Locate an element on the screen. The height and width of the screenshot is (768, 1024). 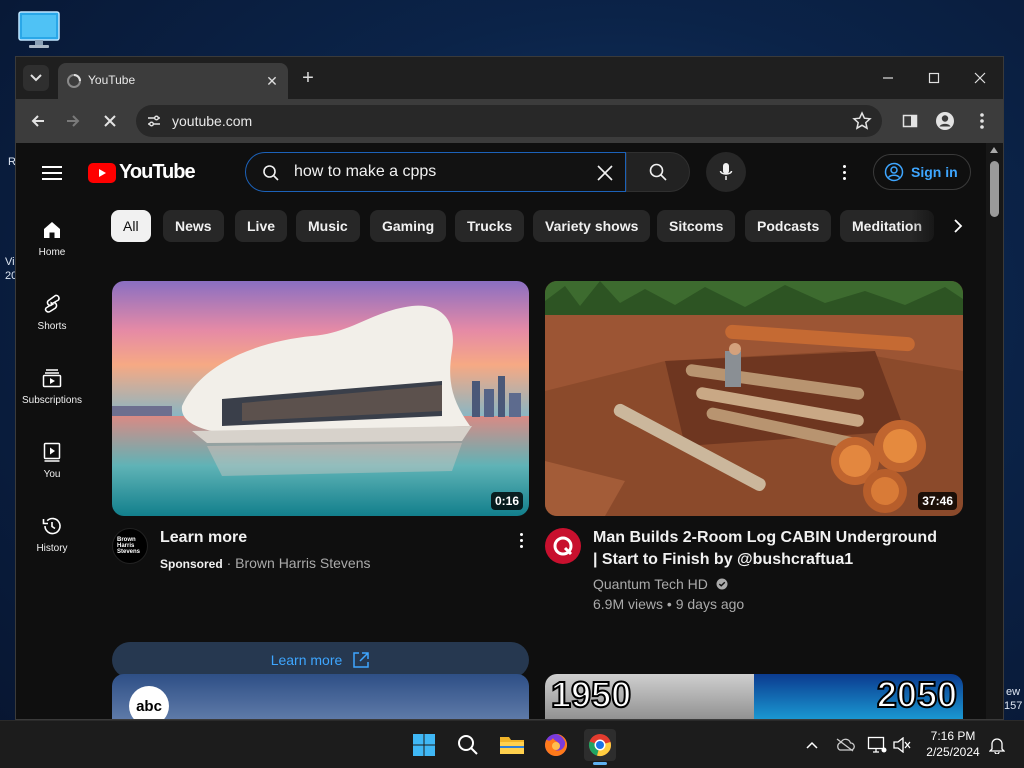
history-icon is located at coordinates (51, 526).